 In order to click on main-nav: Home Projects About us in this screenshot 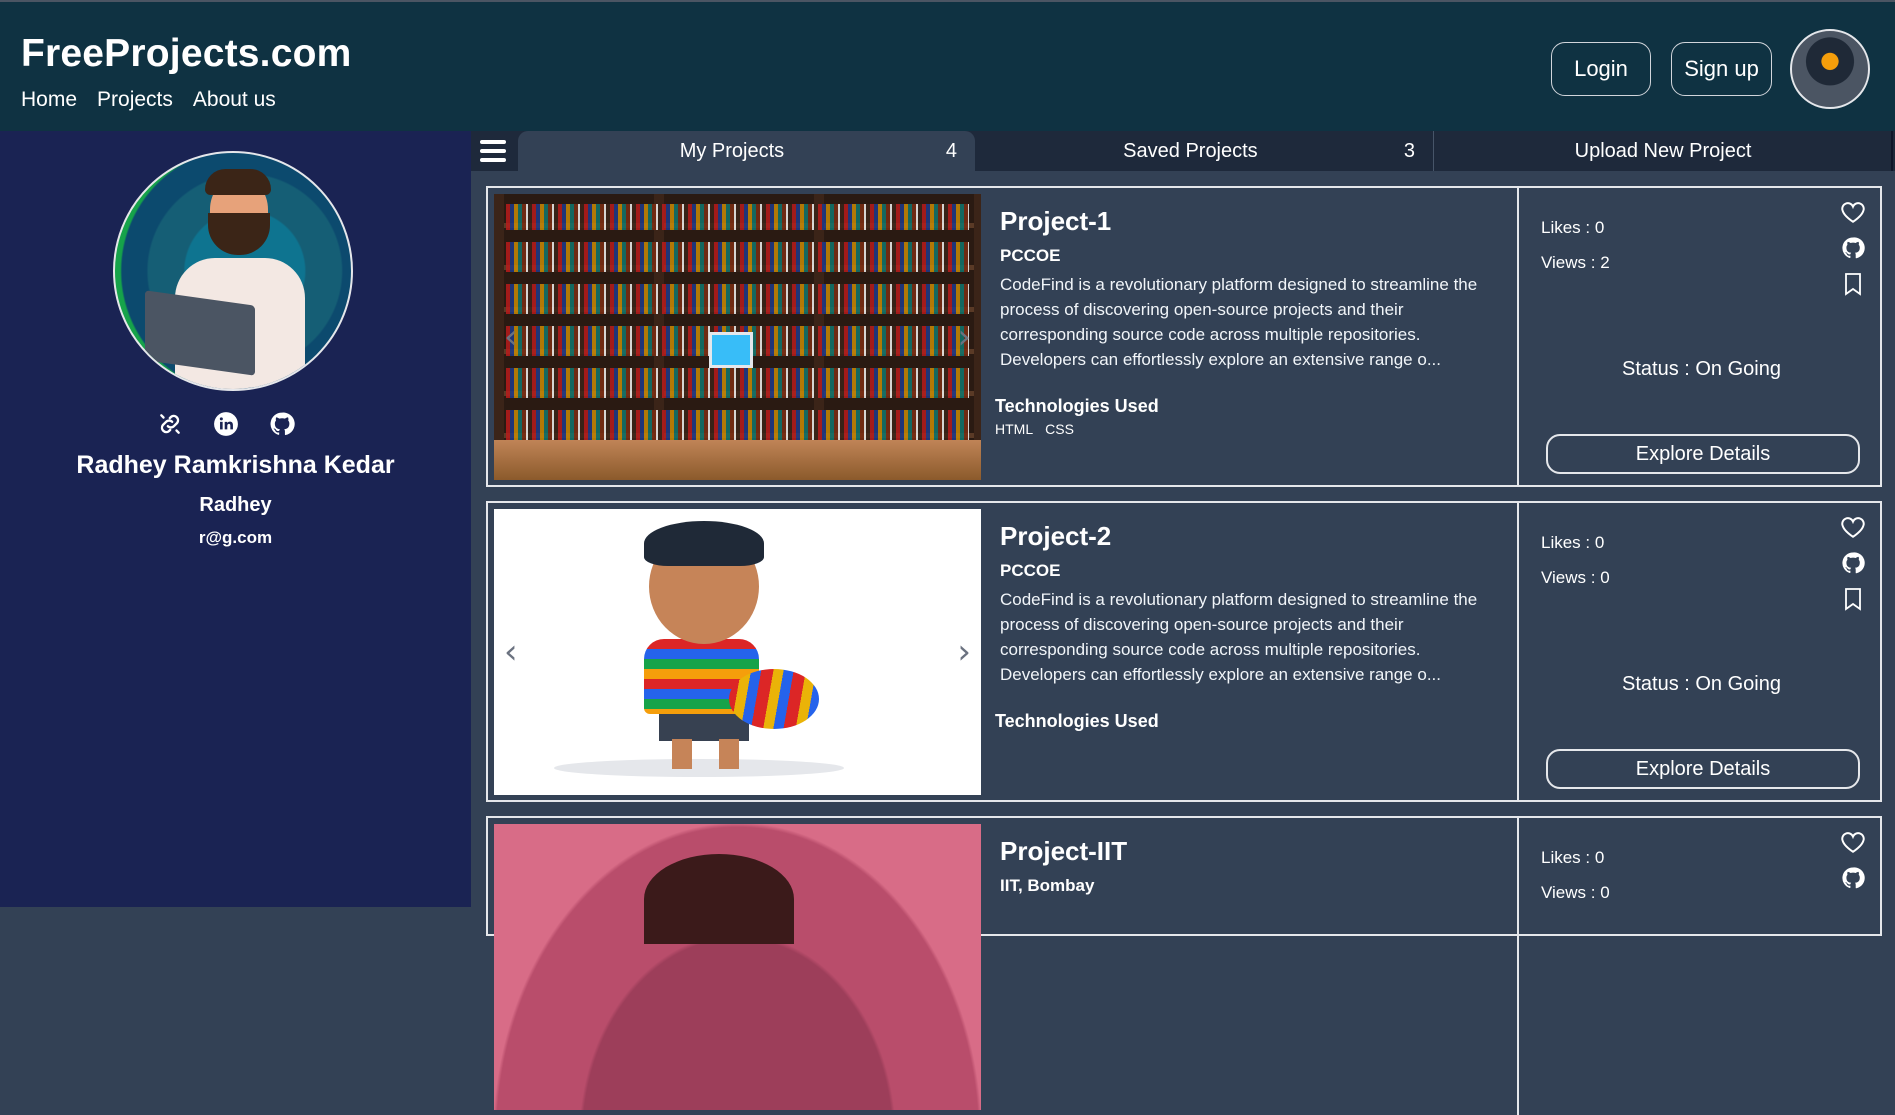, I will do `click(148, 100)`.